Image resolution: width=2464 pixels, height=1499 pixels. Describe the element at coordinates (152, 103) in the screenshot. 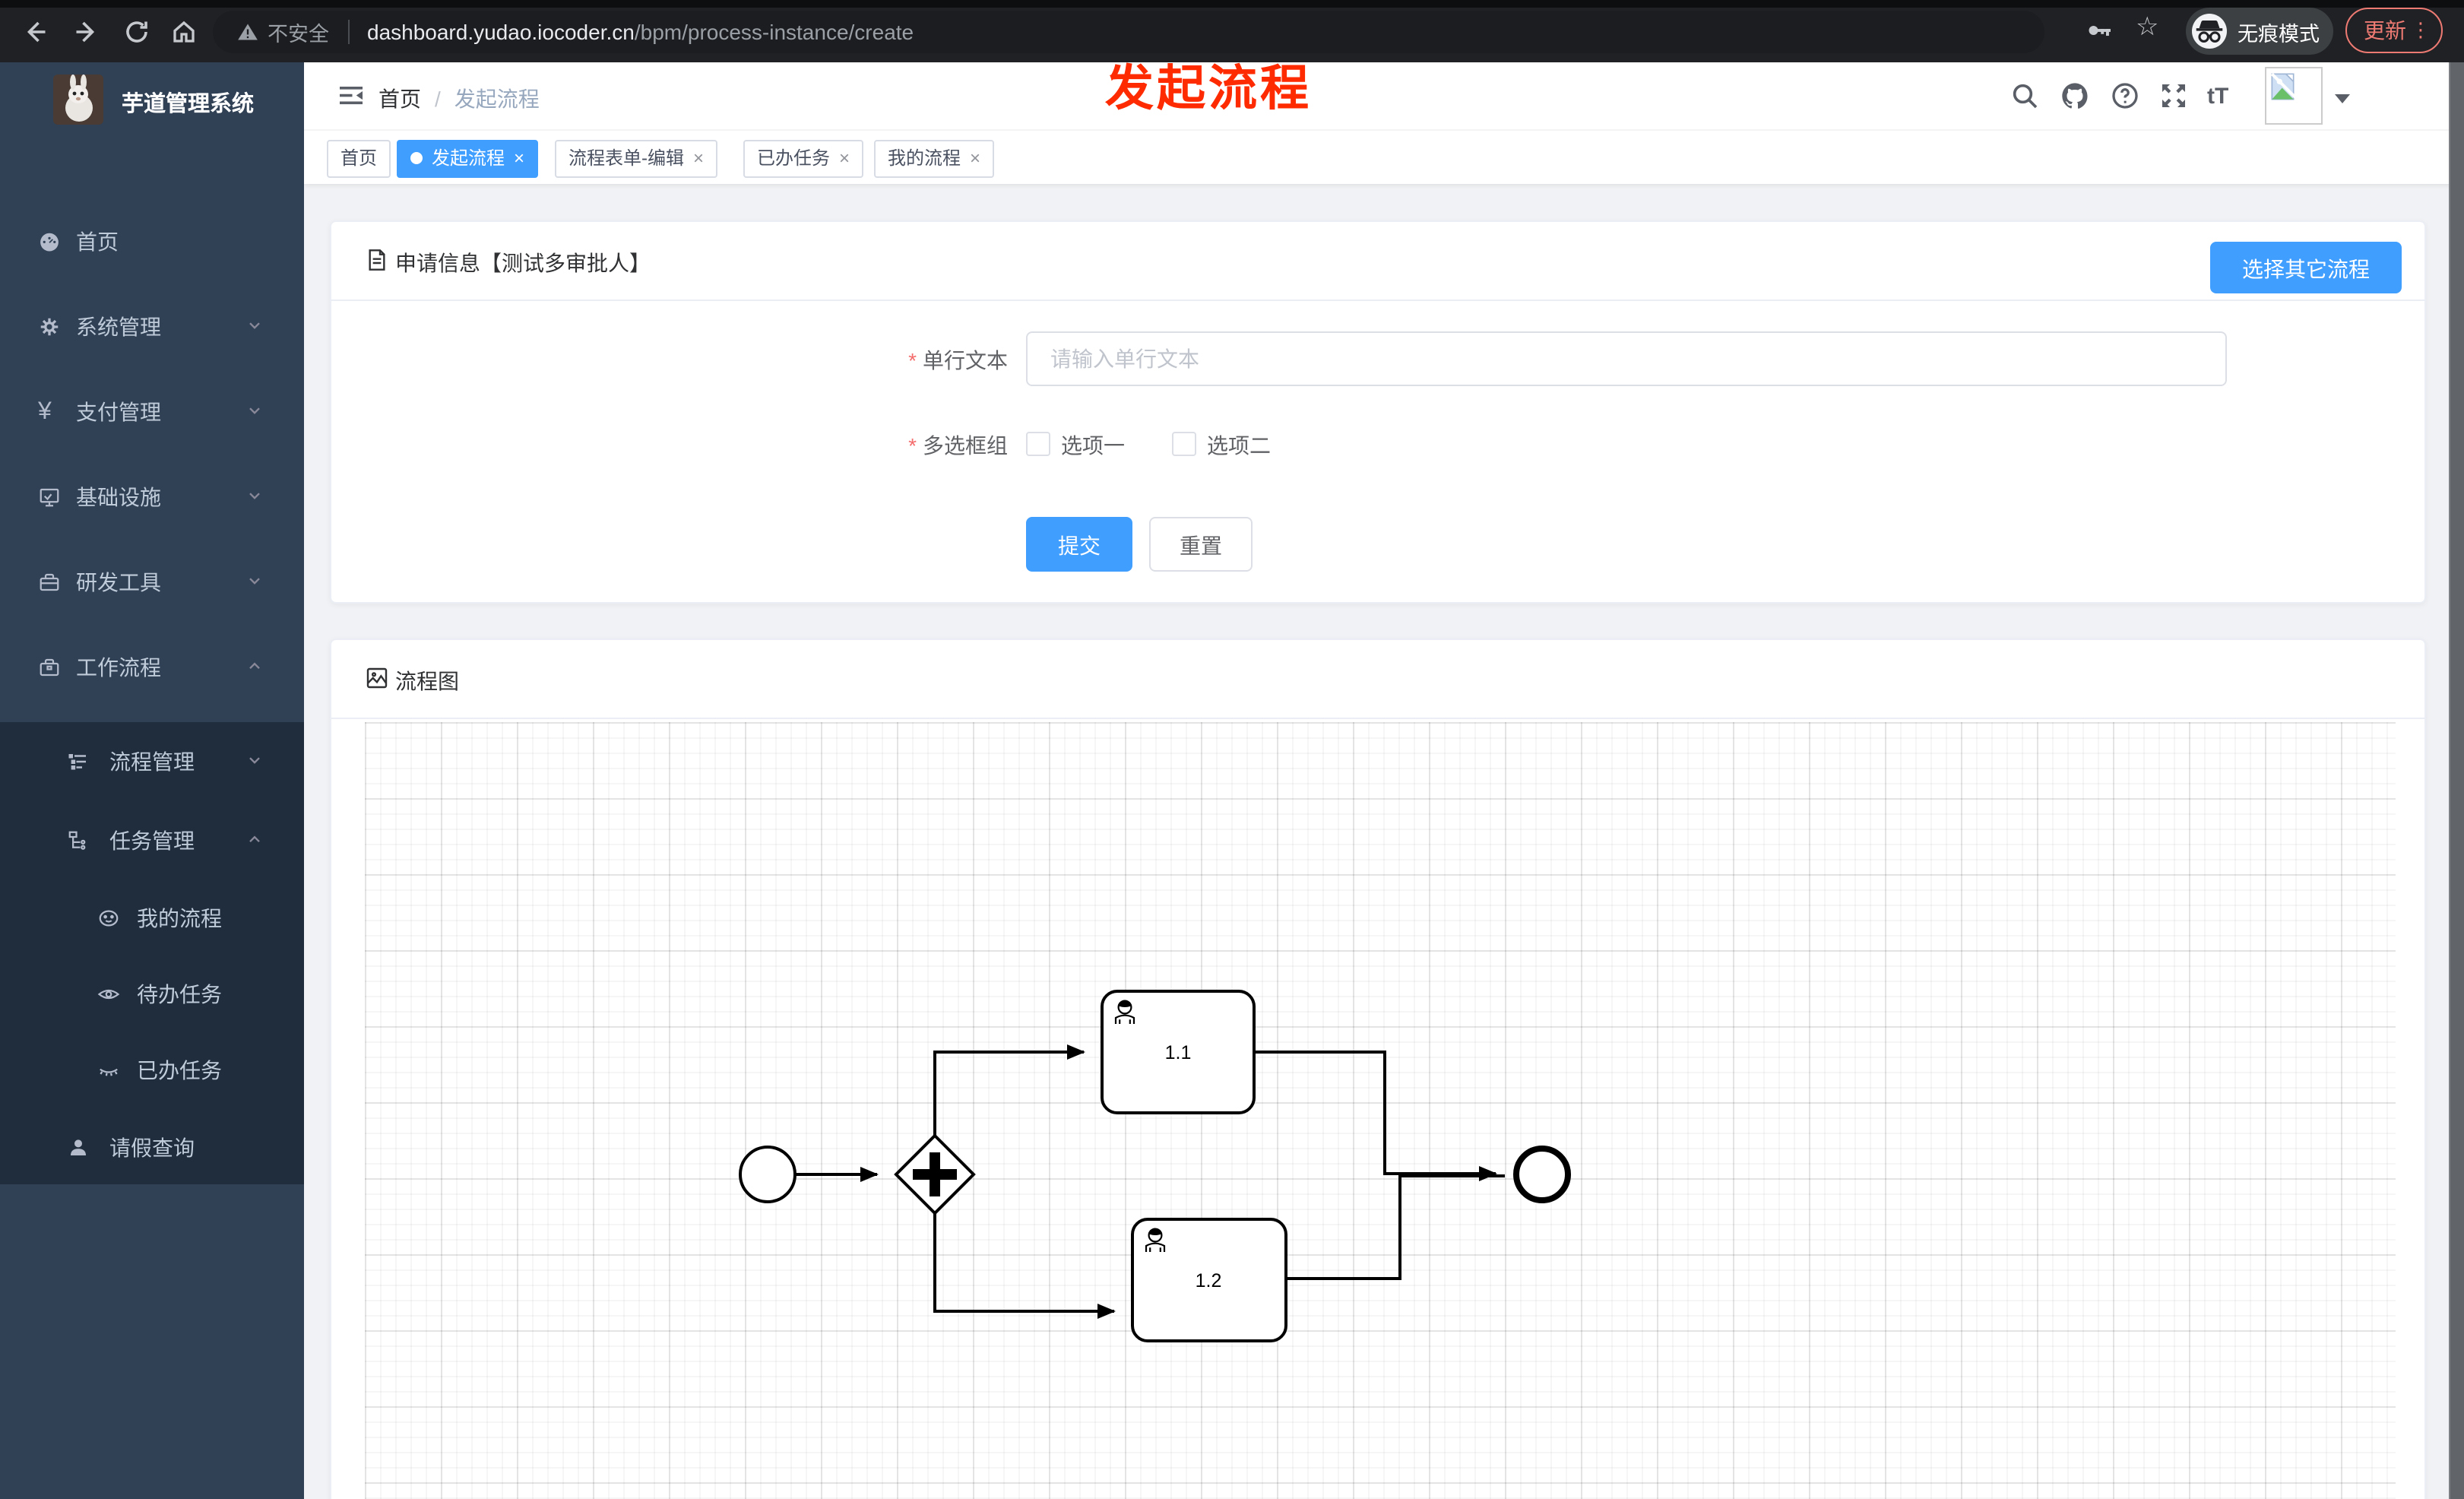

I see `app-logo: 芋道管理系统` at that location.